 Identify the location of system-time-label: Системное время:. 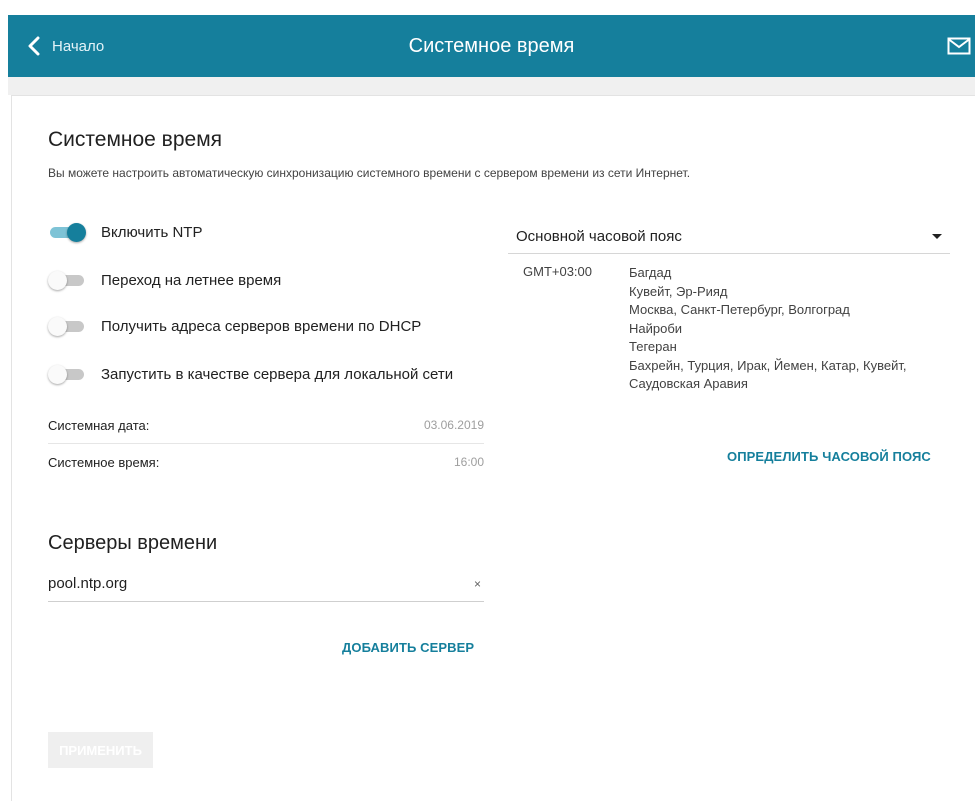
(104, 462).